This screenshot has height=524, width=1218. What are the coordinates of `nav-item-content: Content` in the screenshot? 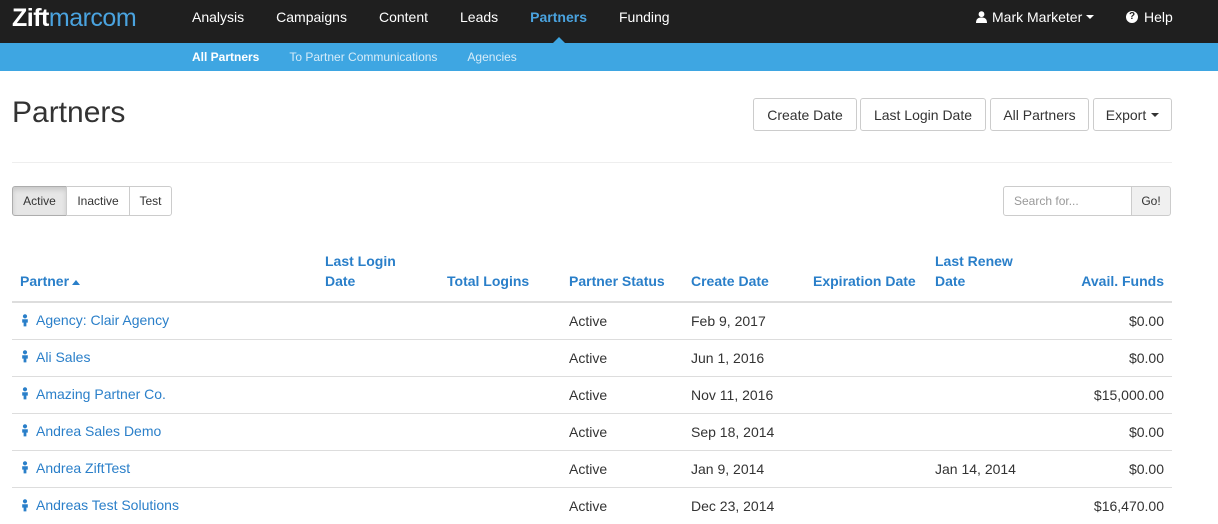 It's located at (403, 21).